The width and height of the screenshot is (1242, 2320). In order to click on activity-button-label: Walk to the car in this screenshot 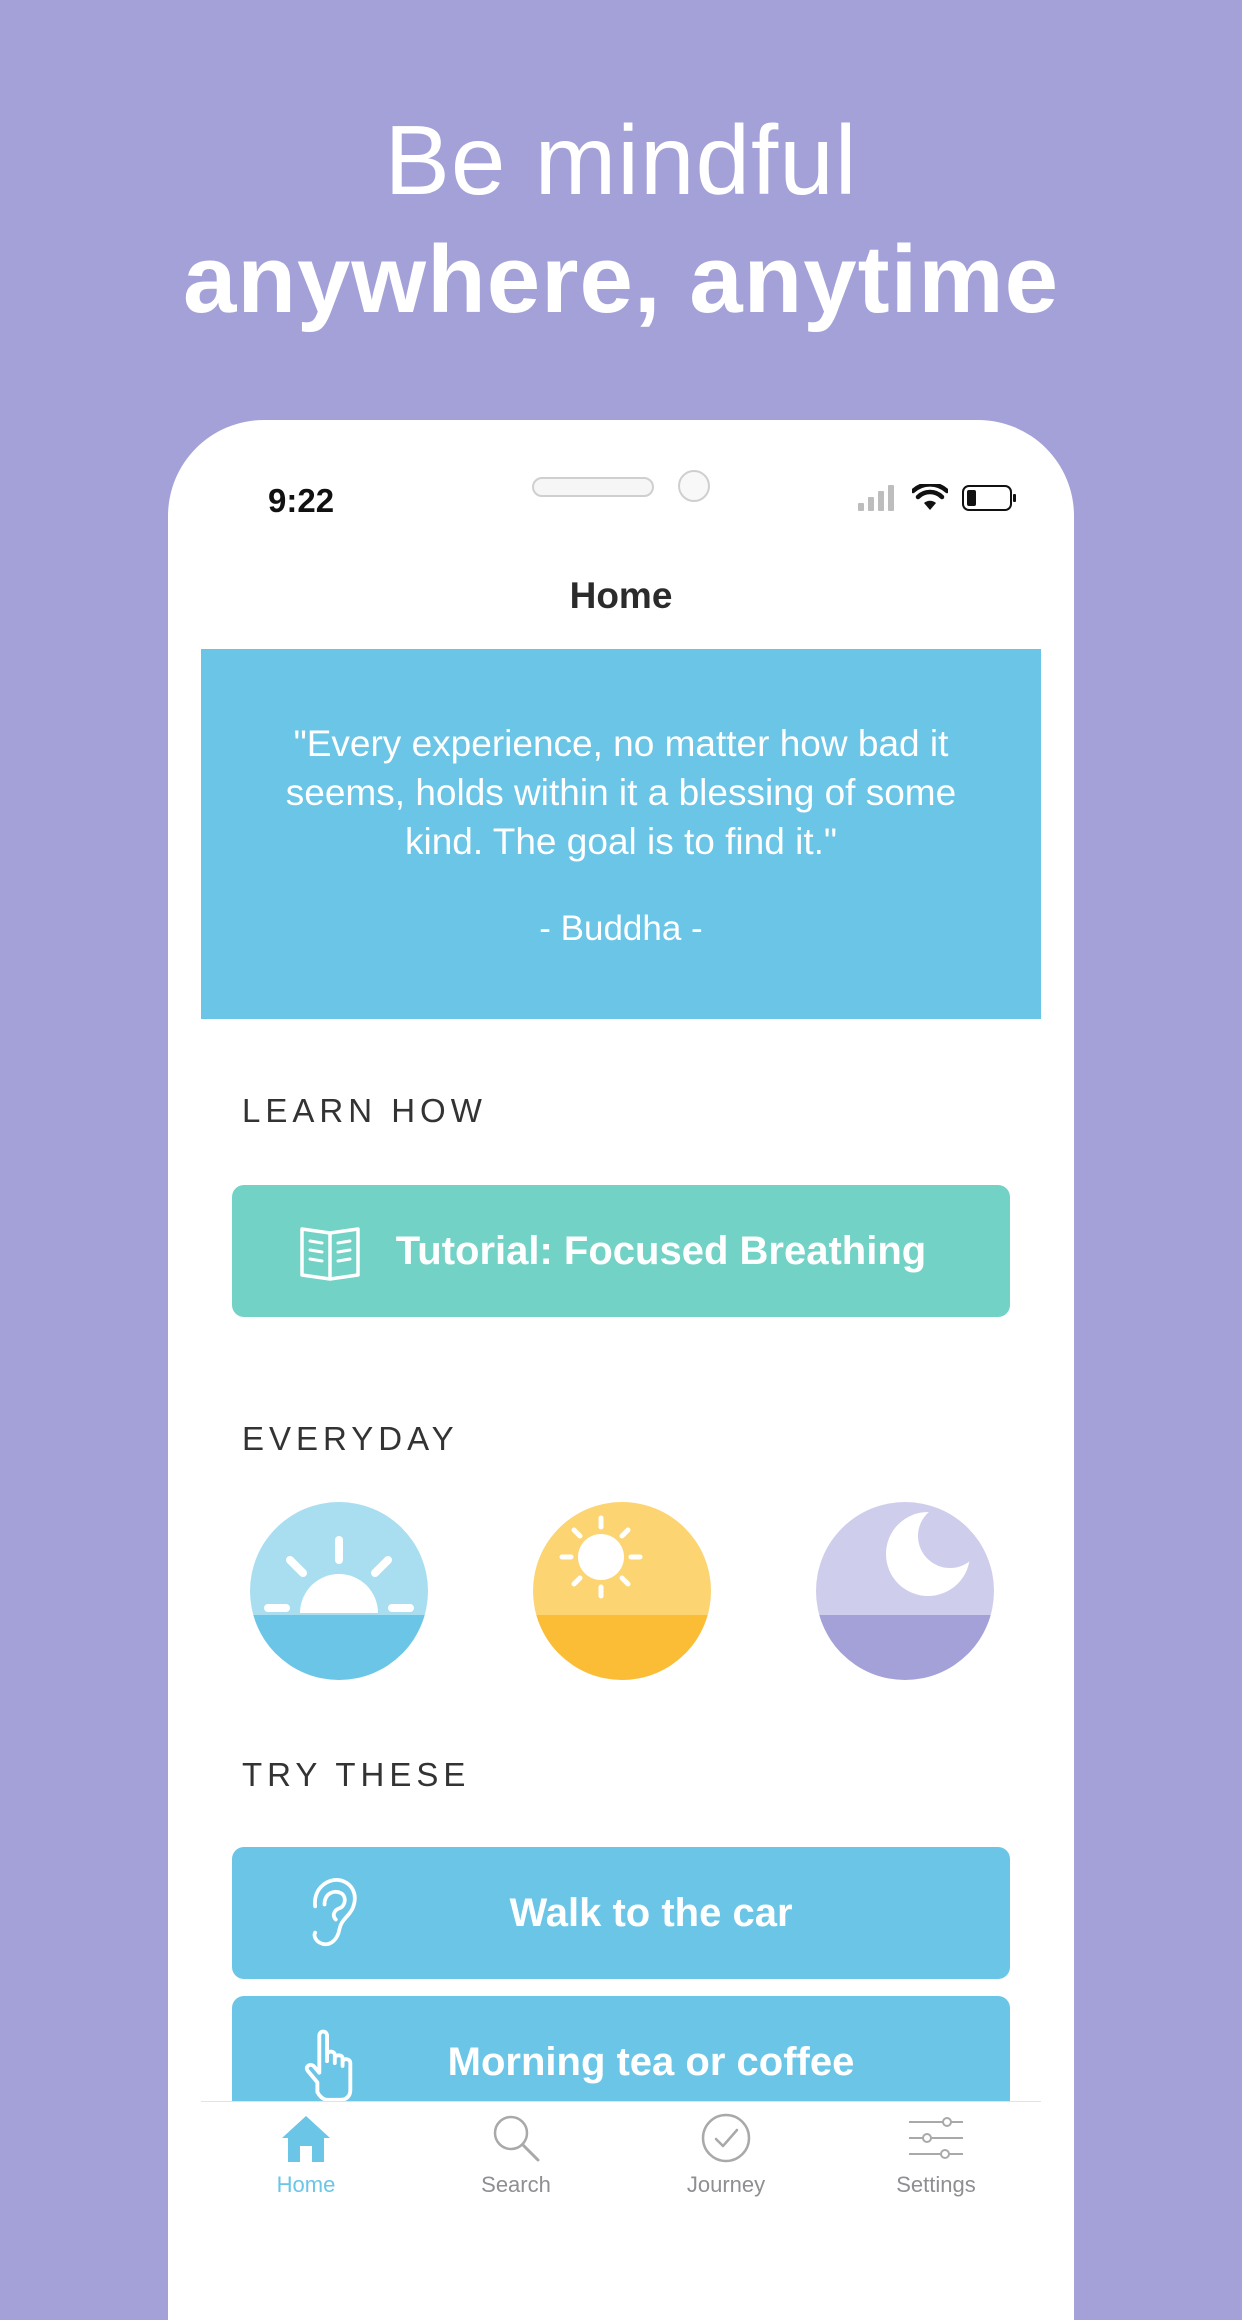, I will do `click(651, 1912)`.